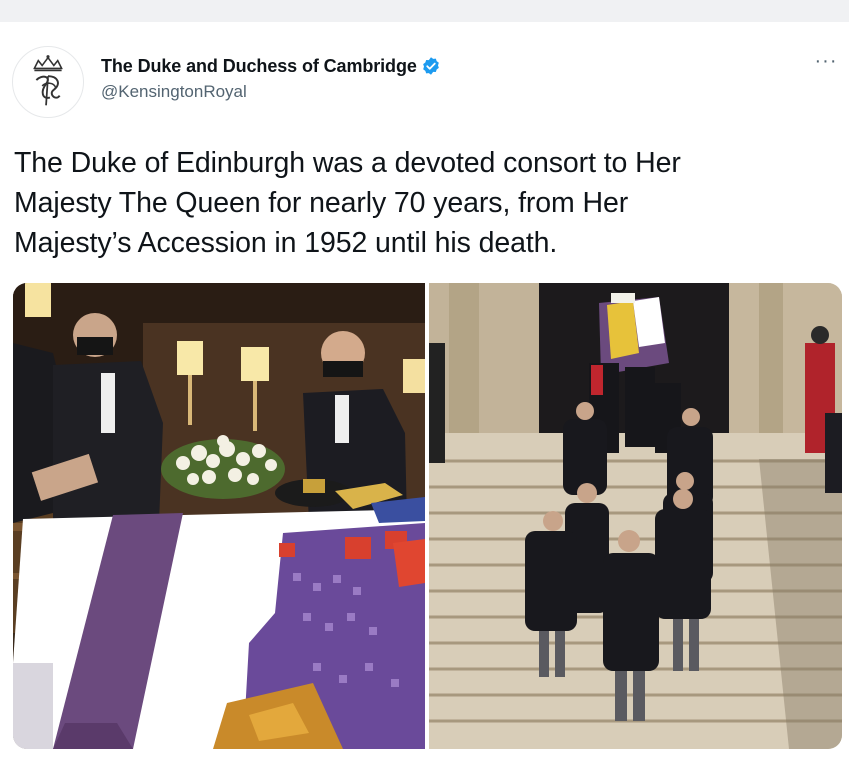 The width and height of the screenshot is (849, 762). I want to click on more-options-icon: ···, so click(826, 62).